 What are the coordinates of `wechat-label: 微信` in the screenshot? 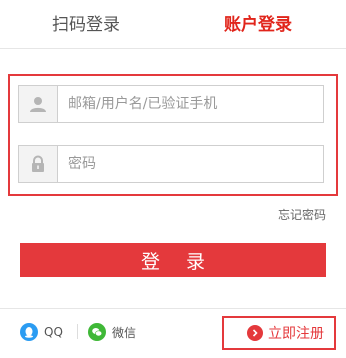 It's located at (124, 332).